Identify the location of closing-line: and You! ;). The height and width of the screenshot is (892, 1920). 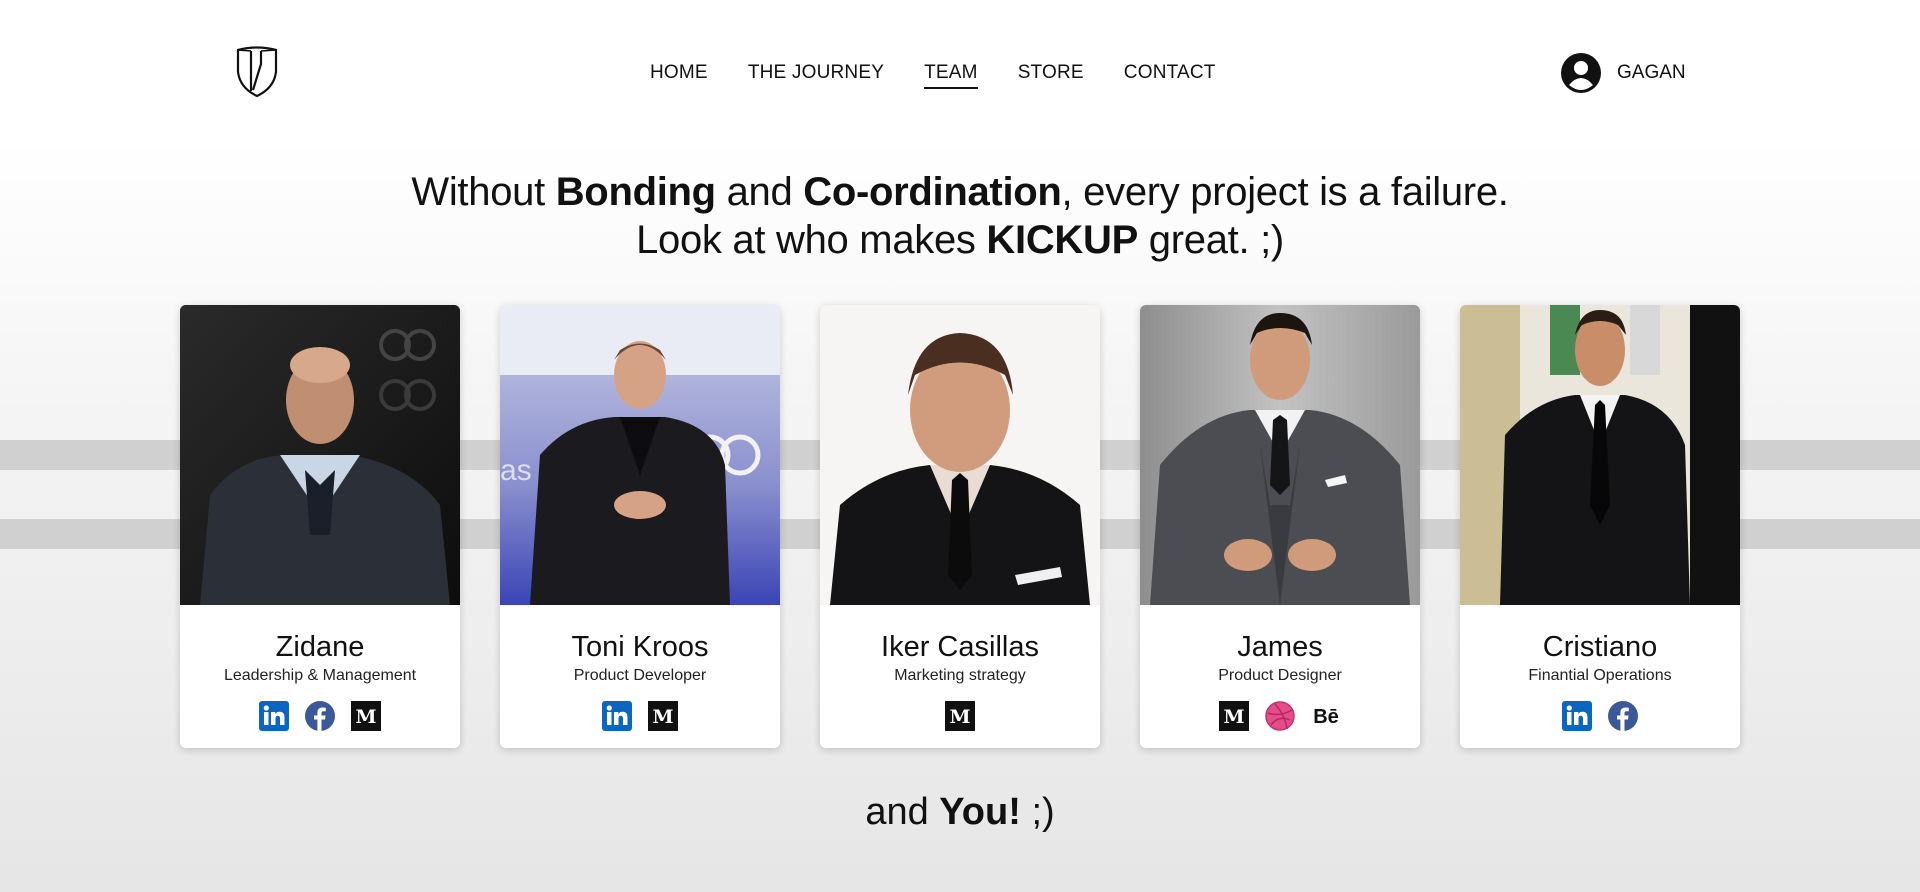
(960, 812).